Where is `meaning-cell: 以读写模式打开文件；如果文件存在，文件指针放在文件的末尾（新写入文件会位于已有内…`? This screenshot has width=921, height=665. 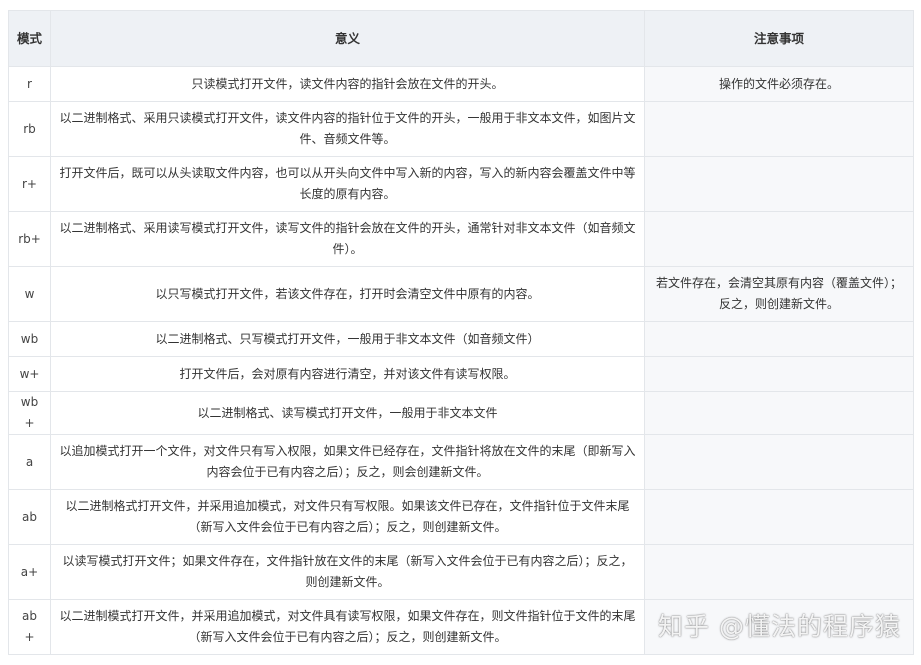 meaning-cell: 以读写模式打开文件；如果文件存在，文件指针放在文件的末尾（新写入文件会位于已有内… is located at coordinates (347, 572).